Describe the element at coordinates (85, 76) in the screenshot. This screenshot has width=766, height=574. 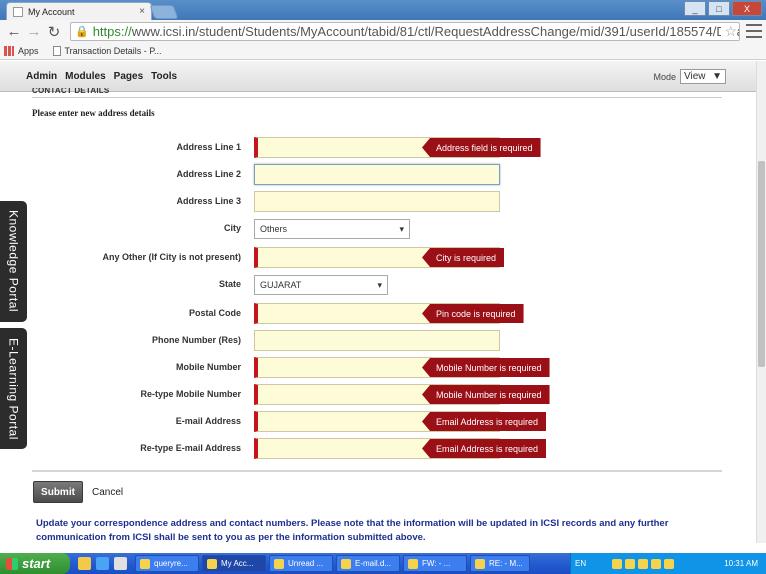
I see `modules-link: Modules` at that location.